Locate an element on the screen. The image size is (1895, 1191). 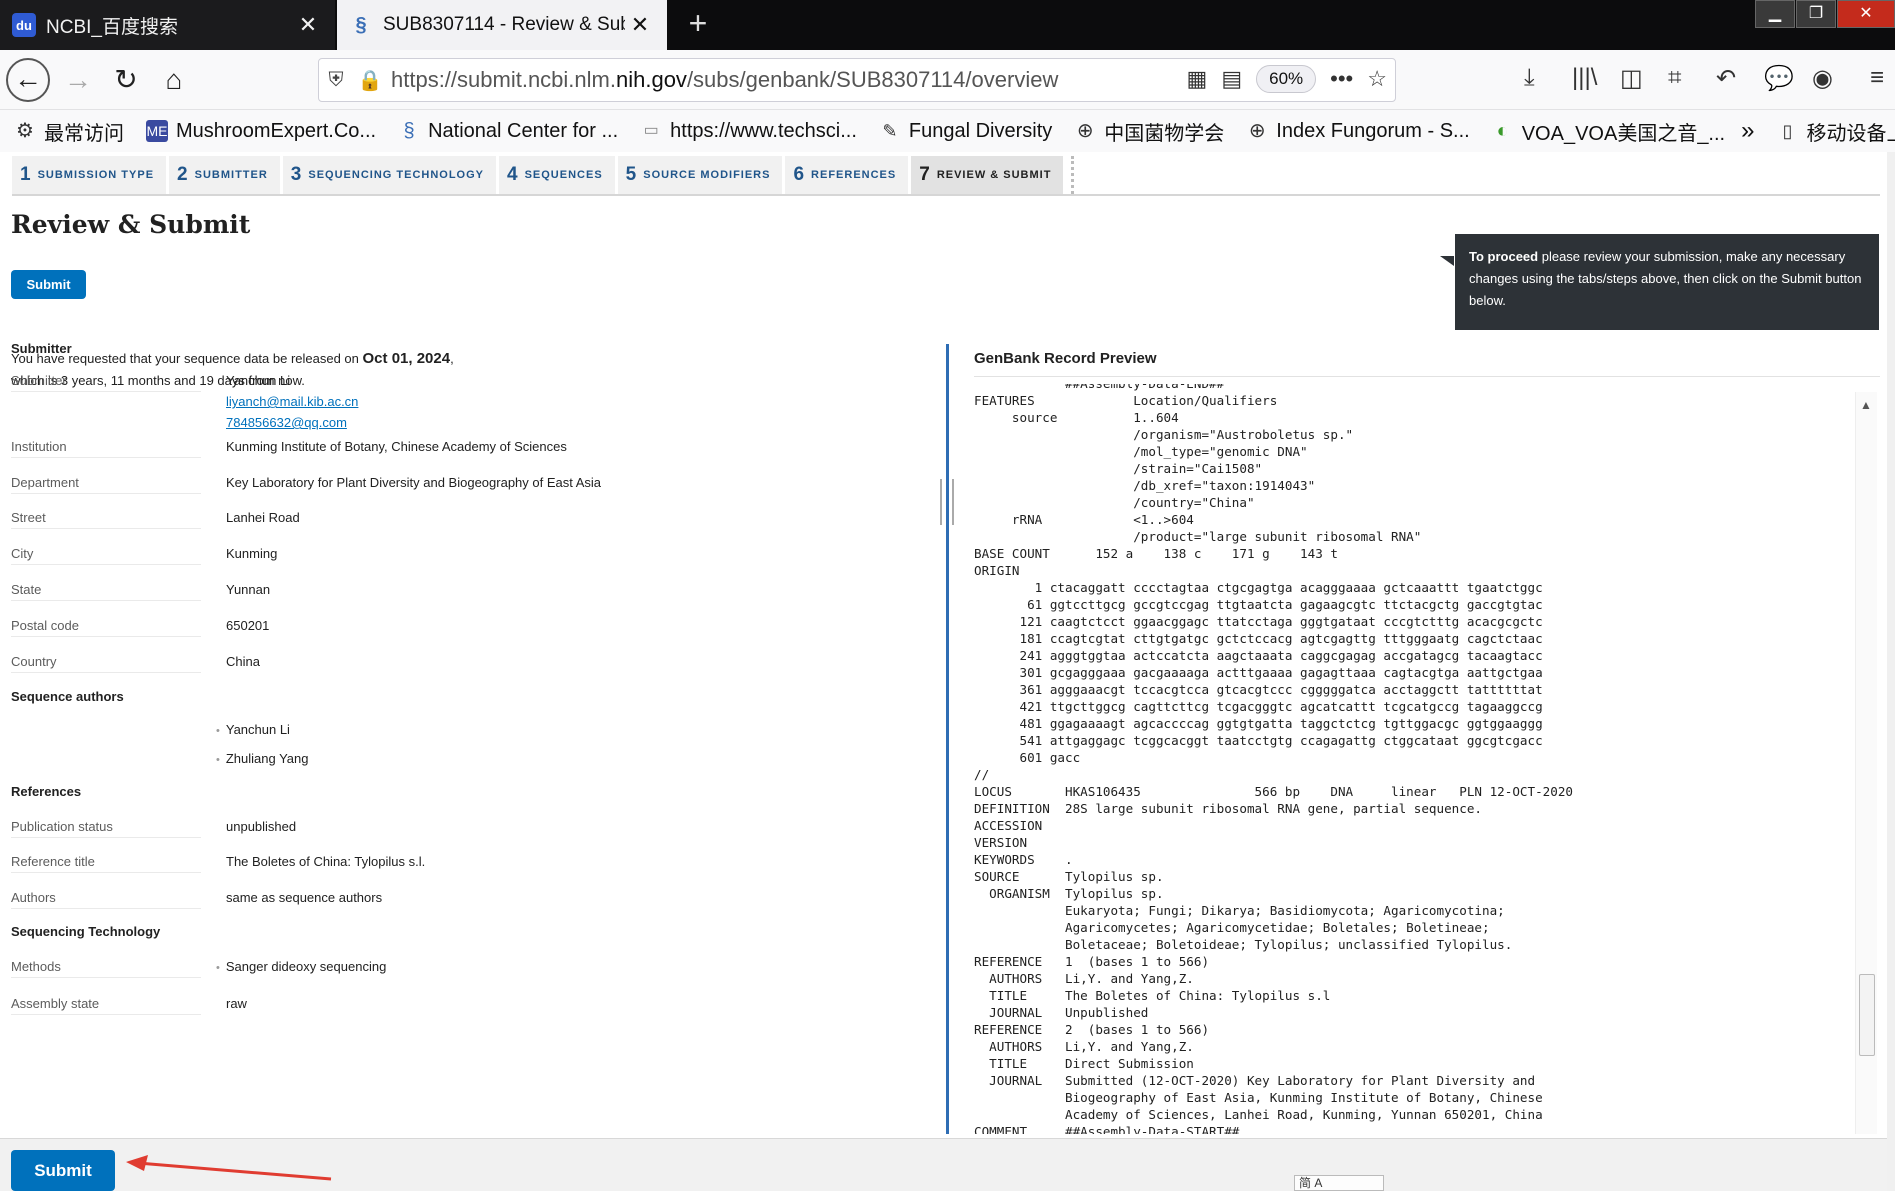
field-label: City is located at coordinates (106, 555).